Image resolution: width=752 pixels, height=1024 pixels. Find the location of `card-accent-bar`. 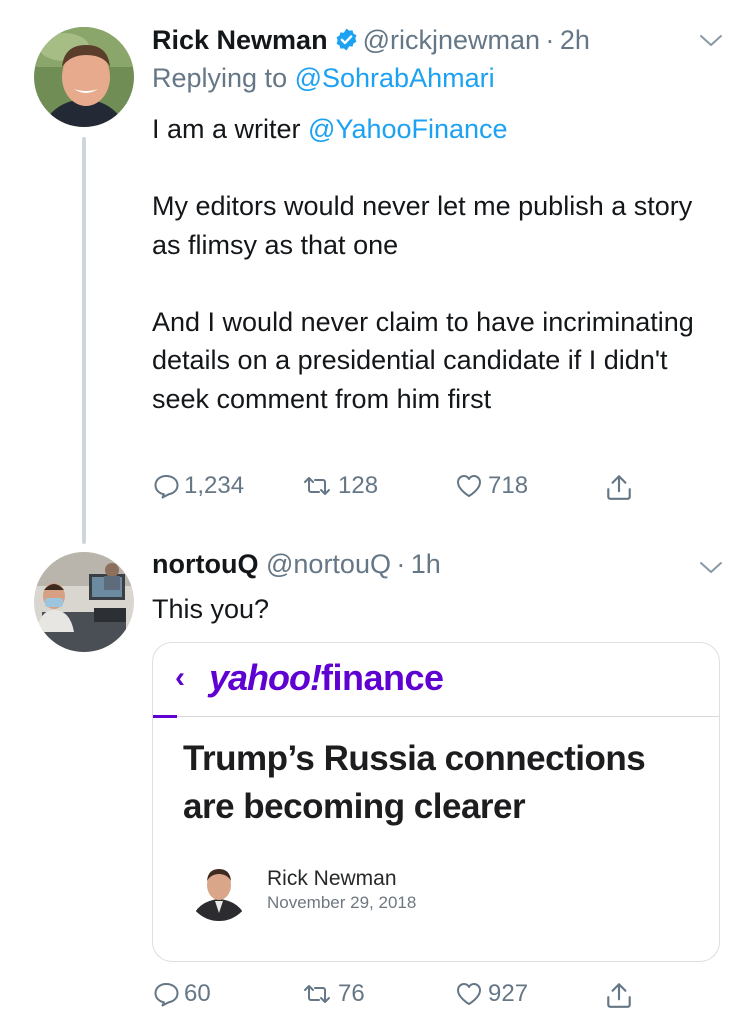

card-accent-bar is located at coordinates (165, 716).